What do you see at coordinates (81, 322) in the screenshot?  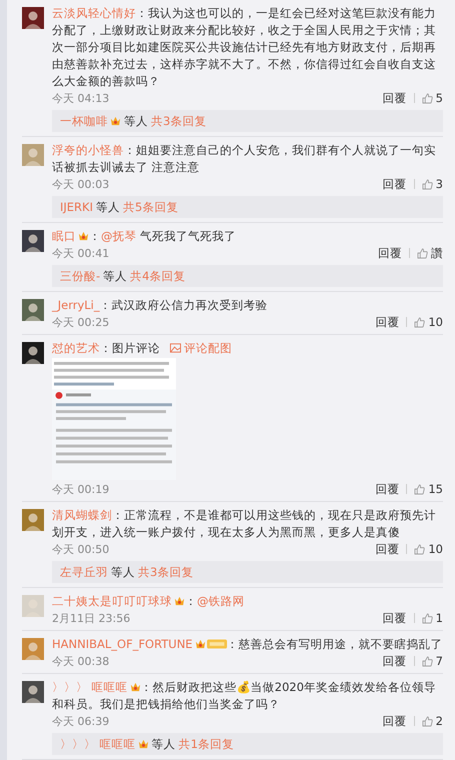 I see `timestamp: 今天 00:25` at bounding box center [81, 322].